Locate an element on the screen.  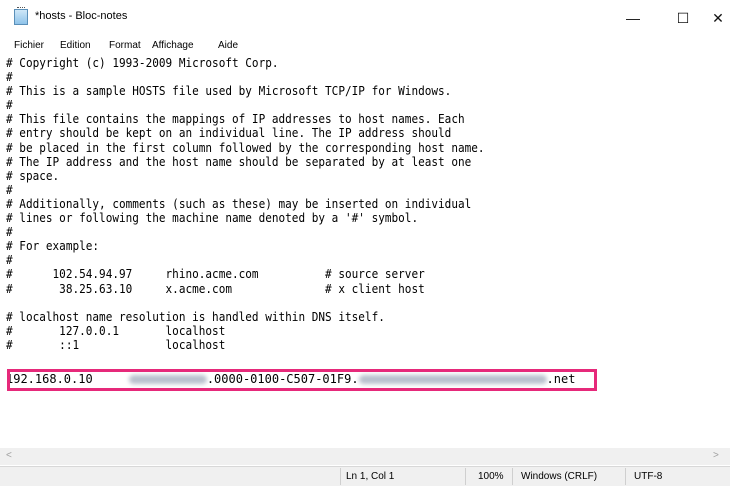
menu-format: Format is located at coordinates (125, 45).